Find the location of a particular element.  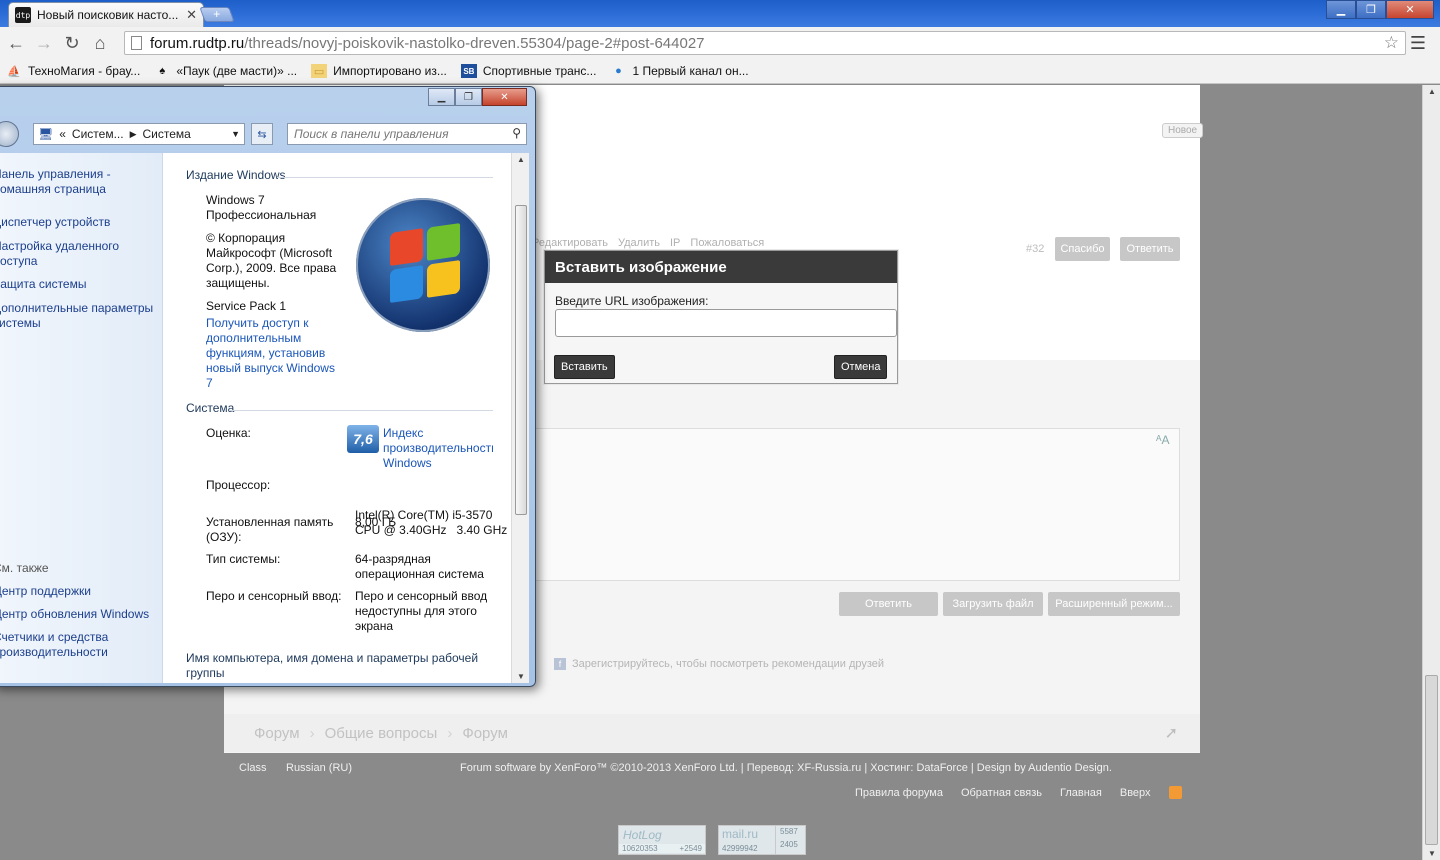

back-arrow-icon: ← is located at coordinates (16, 43).